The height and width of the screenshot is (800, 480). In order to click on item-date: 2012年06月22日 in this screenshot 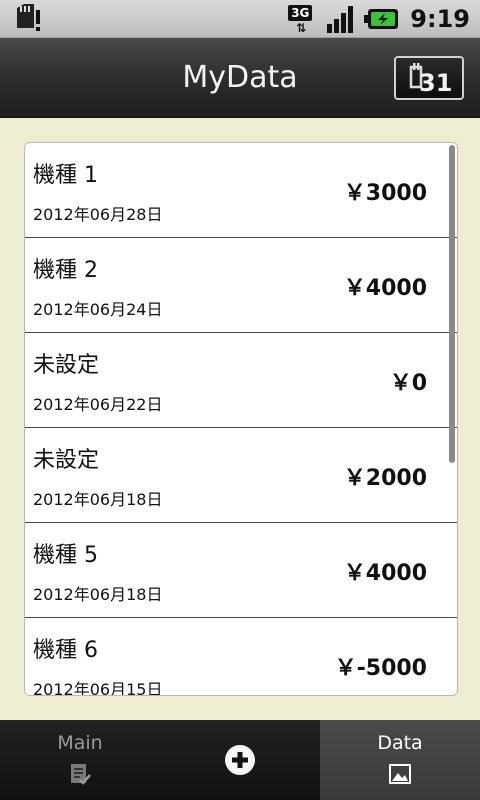, I will do `click(98, 404)`.